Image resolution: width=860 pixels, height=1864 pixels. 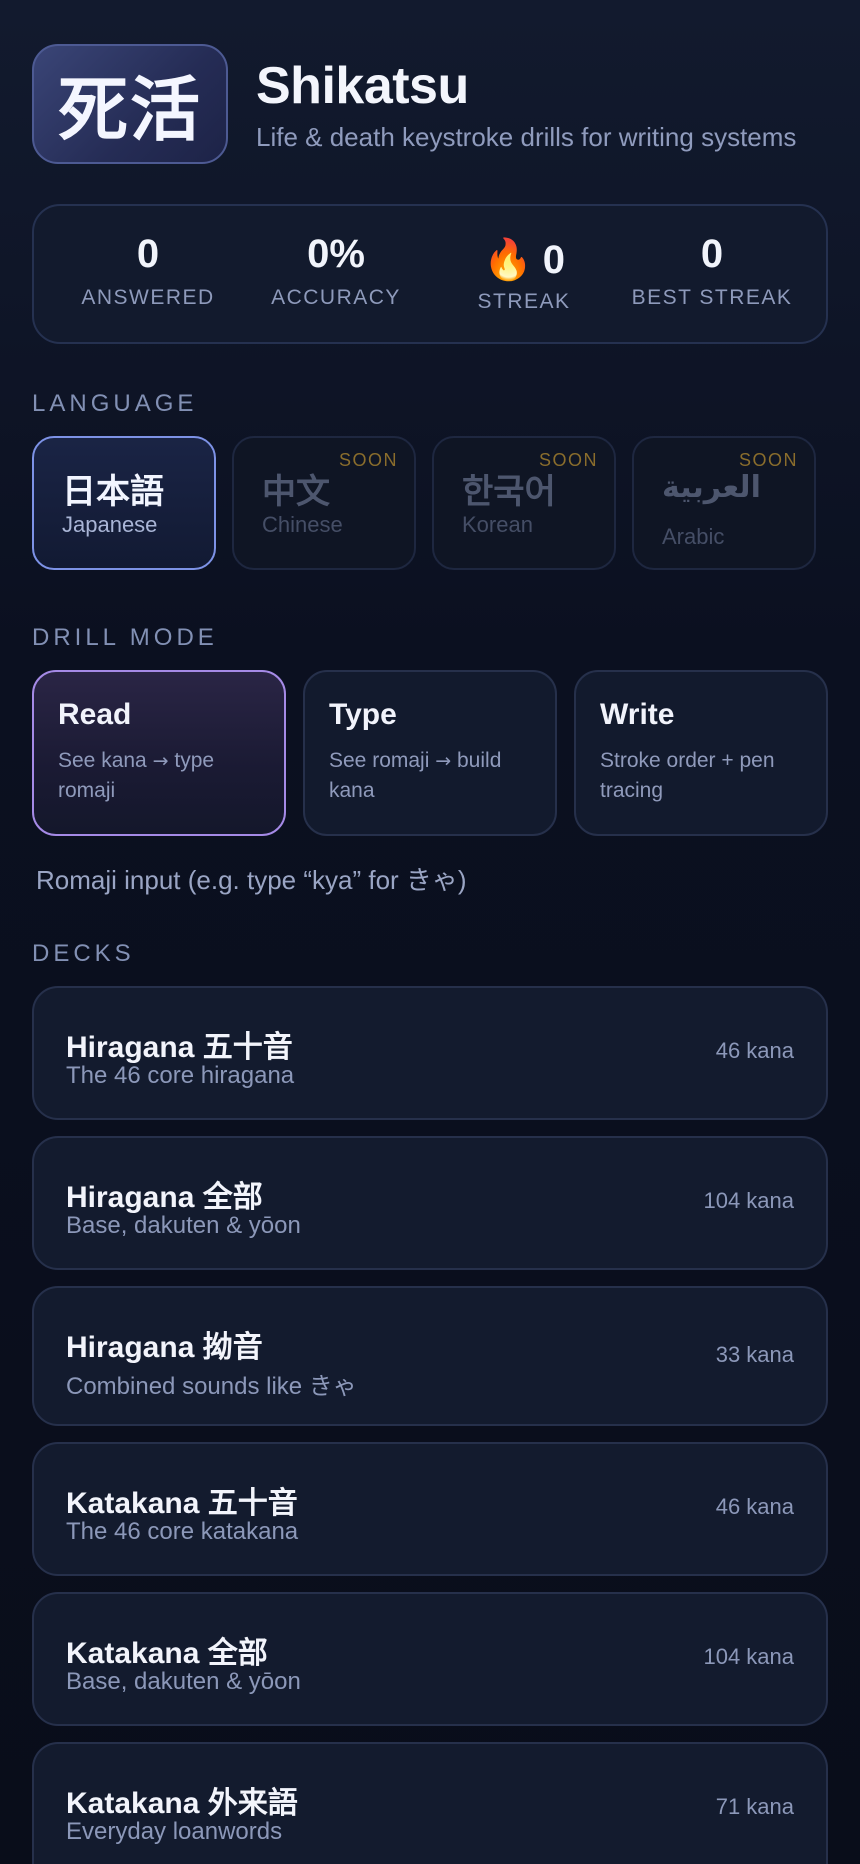 I want to click on language-native-name: العربية, so click(x=711, y=487).